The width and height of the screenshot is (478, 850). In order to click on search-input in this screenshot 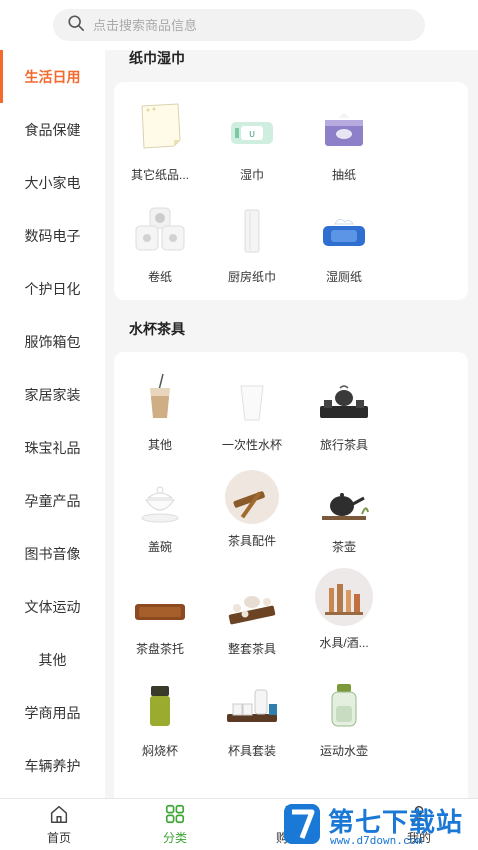, I will do `click(243, 25)`.